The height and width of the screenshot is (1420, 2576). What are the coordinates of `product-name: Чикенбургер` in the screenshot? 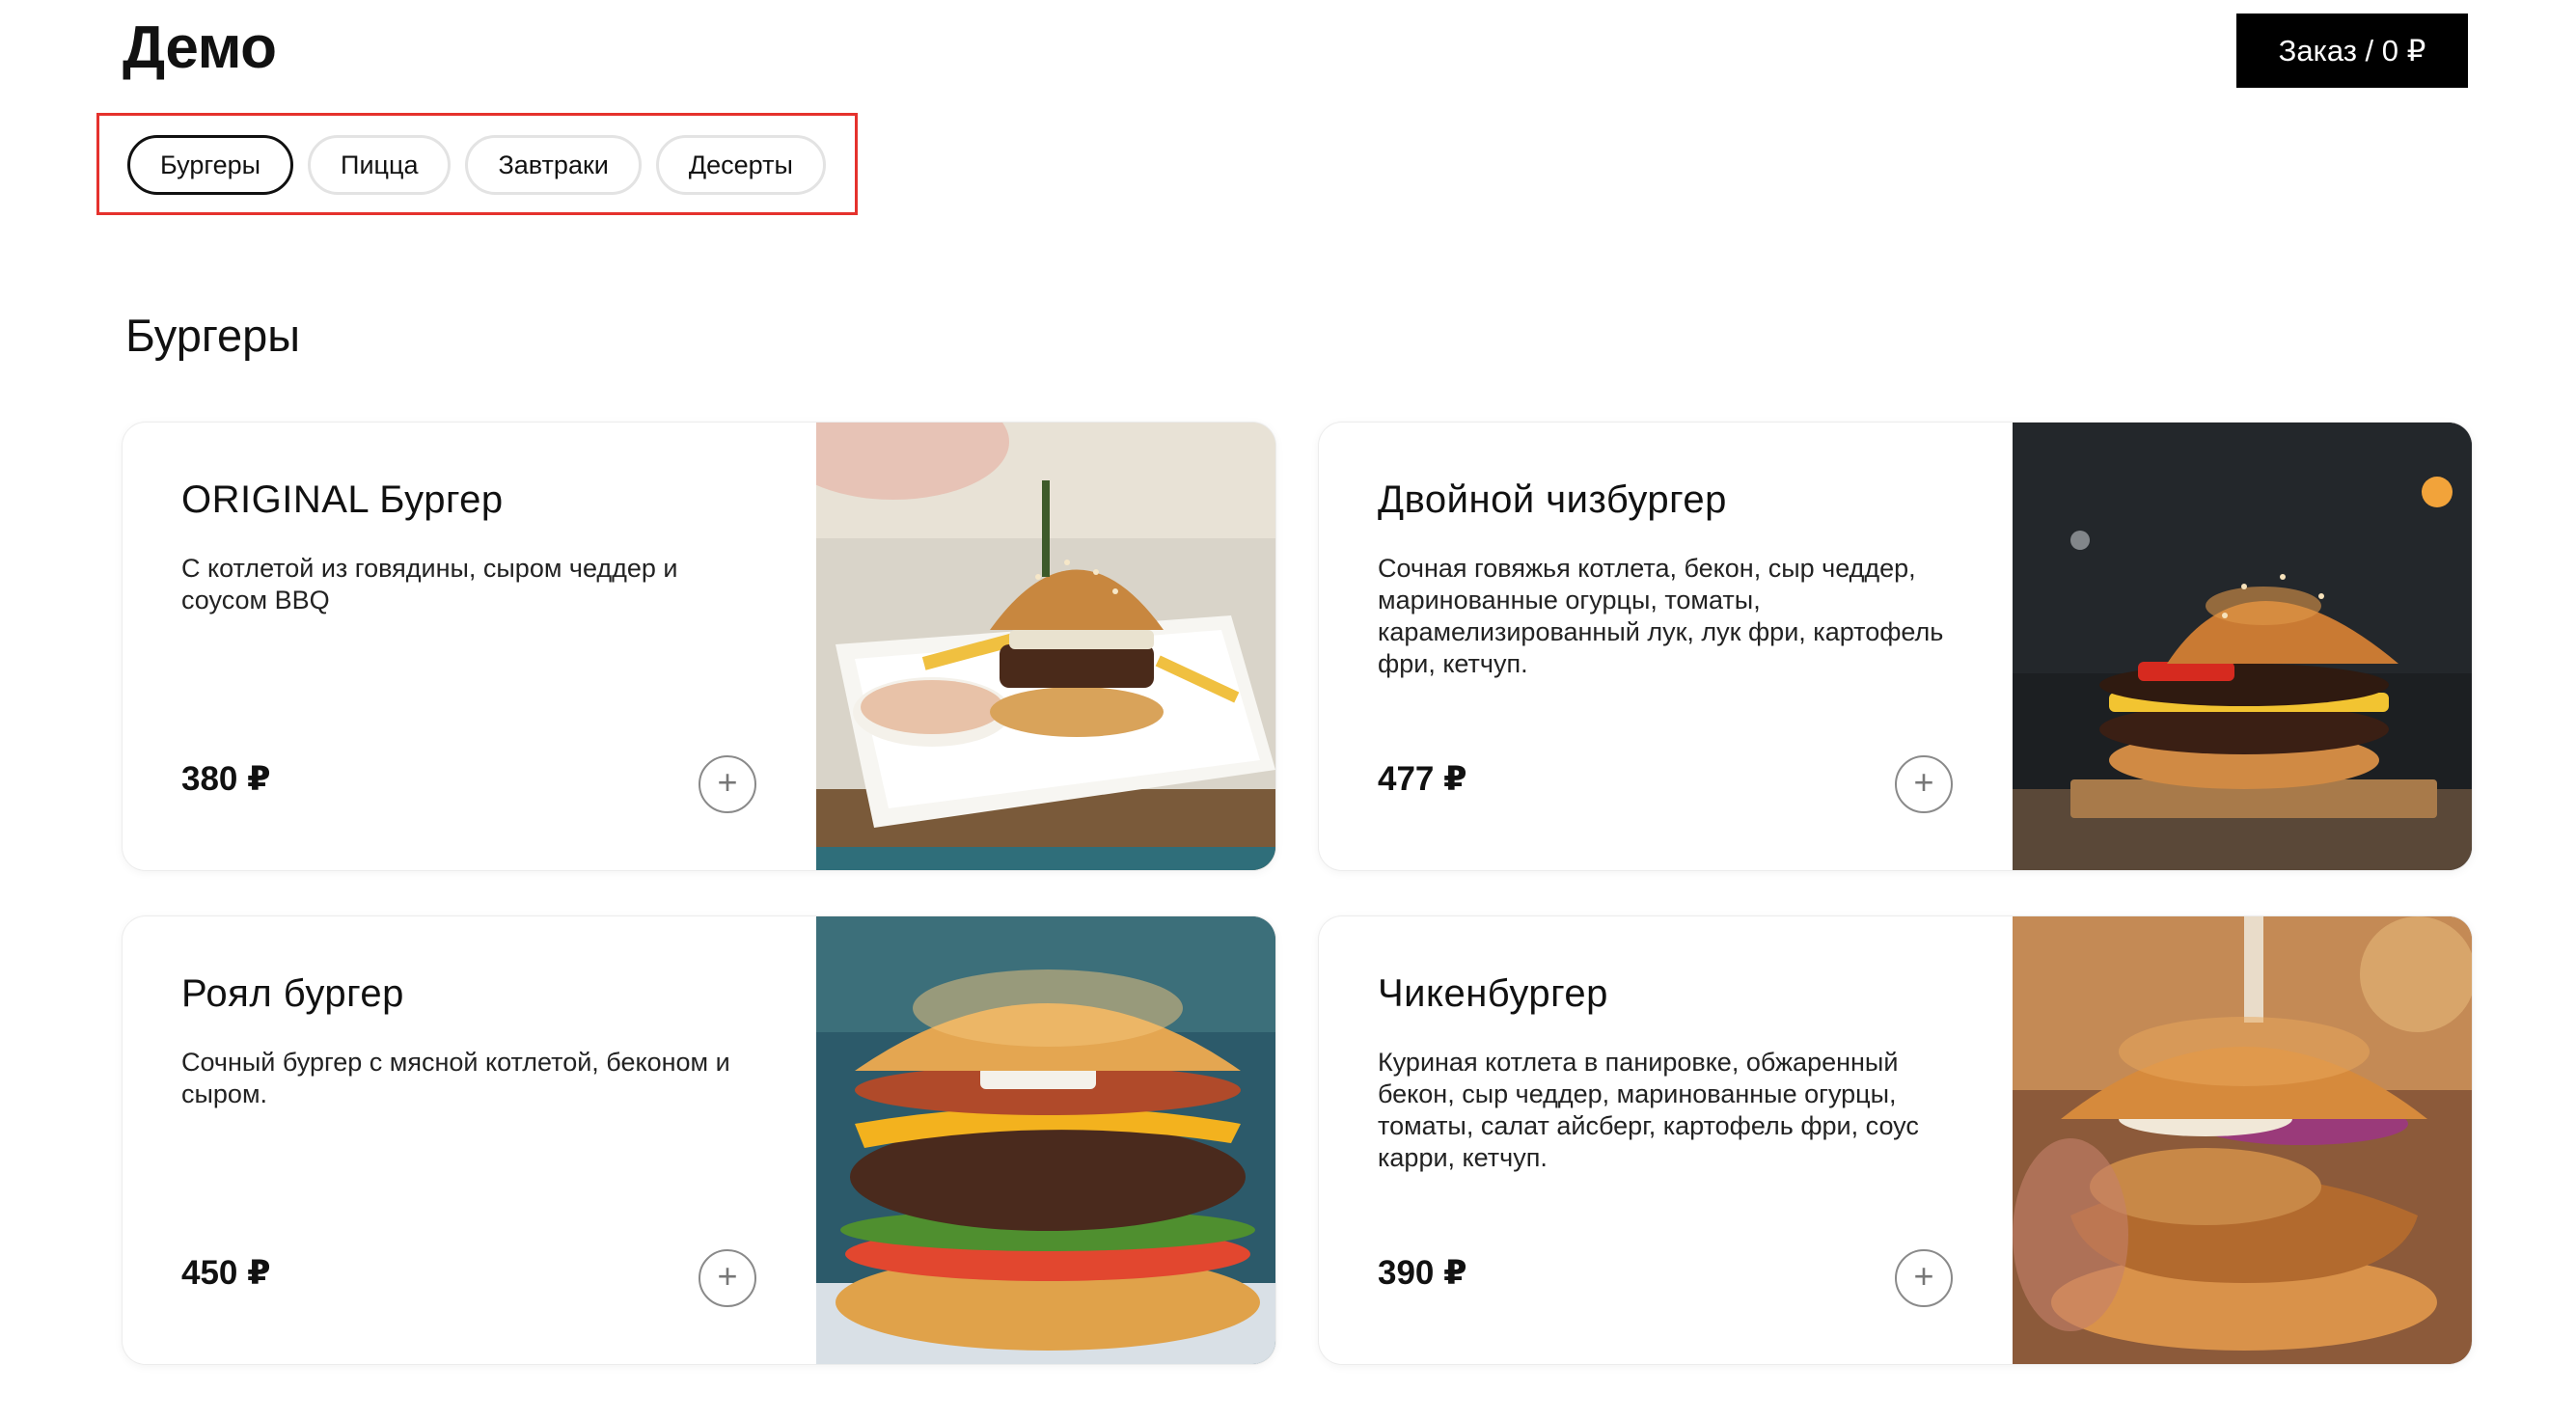 It's located at (1493, 993).